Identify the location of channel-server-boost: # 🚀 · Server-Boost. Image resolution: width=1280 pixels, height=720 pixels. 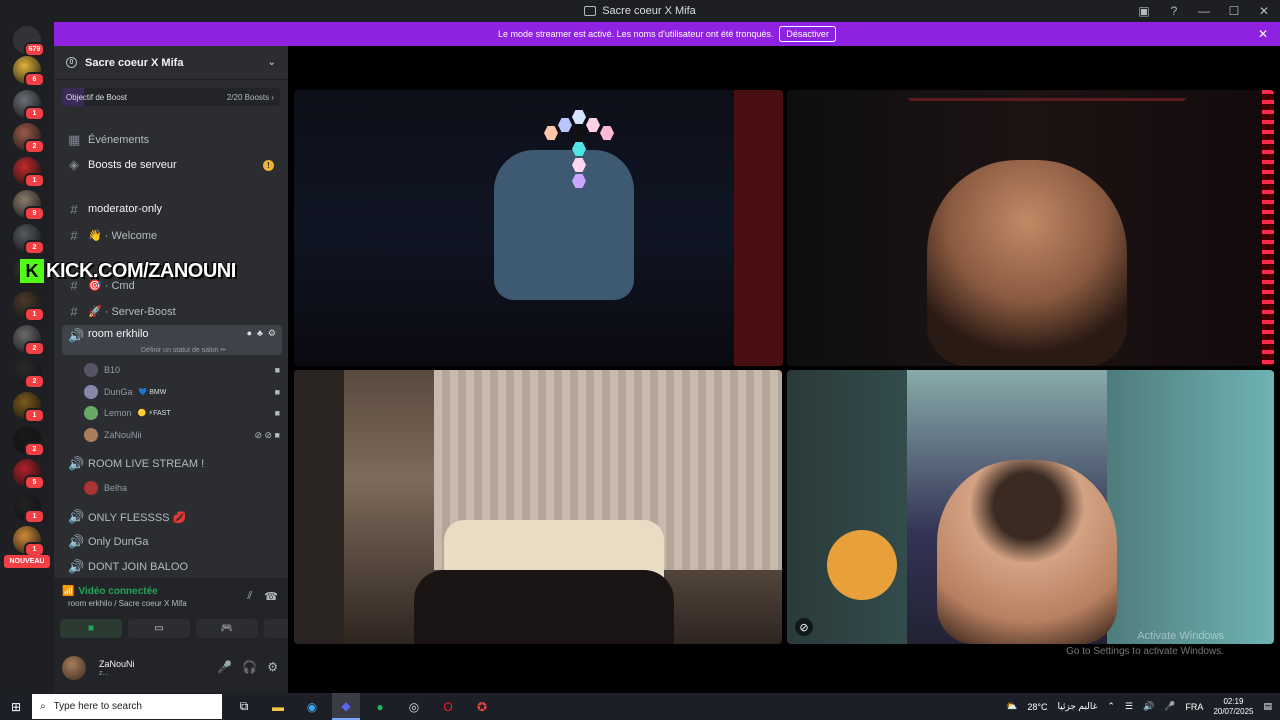
(172, 311).